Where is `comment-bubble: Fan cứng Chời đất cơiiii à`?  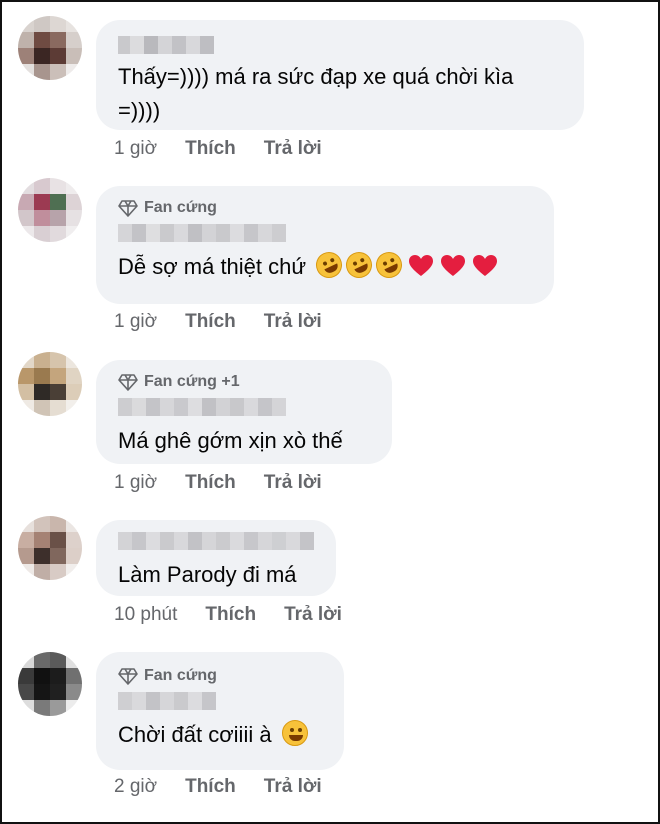
comment-bubble: Fan cứng Chời đất cơiiii à is located at coordinates (220, 711).